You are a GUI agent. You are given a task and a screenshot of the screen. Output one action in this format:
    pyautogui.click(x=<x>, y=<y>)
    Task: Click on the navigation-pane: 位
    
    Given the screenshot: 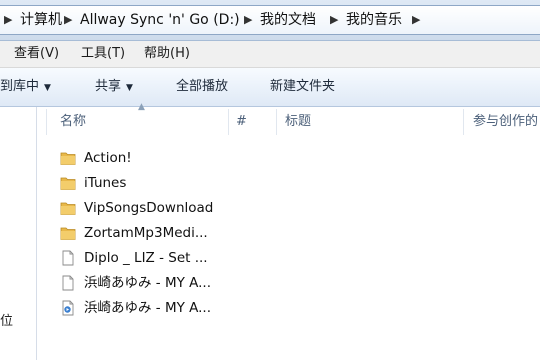 What is the action you would take?
    pyautogui.click(x=18, y=233)
    